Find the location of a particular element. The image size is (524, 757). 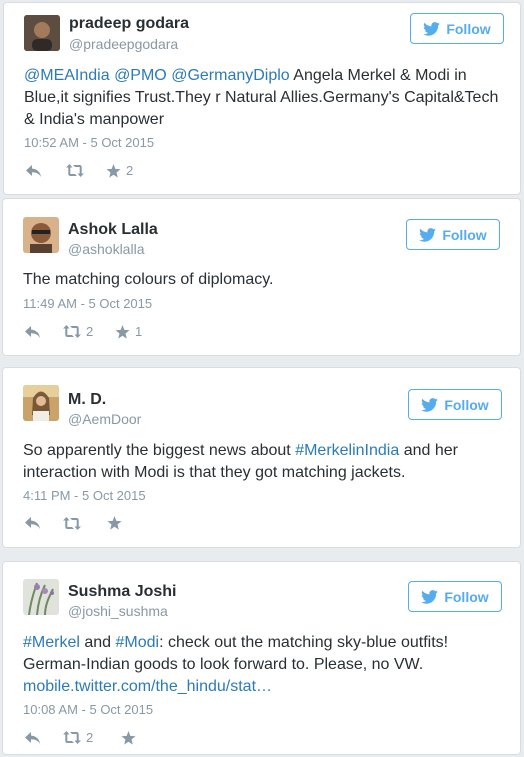

author-handle: @pradeepgodara is located at coordinates (123, 44).